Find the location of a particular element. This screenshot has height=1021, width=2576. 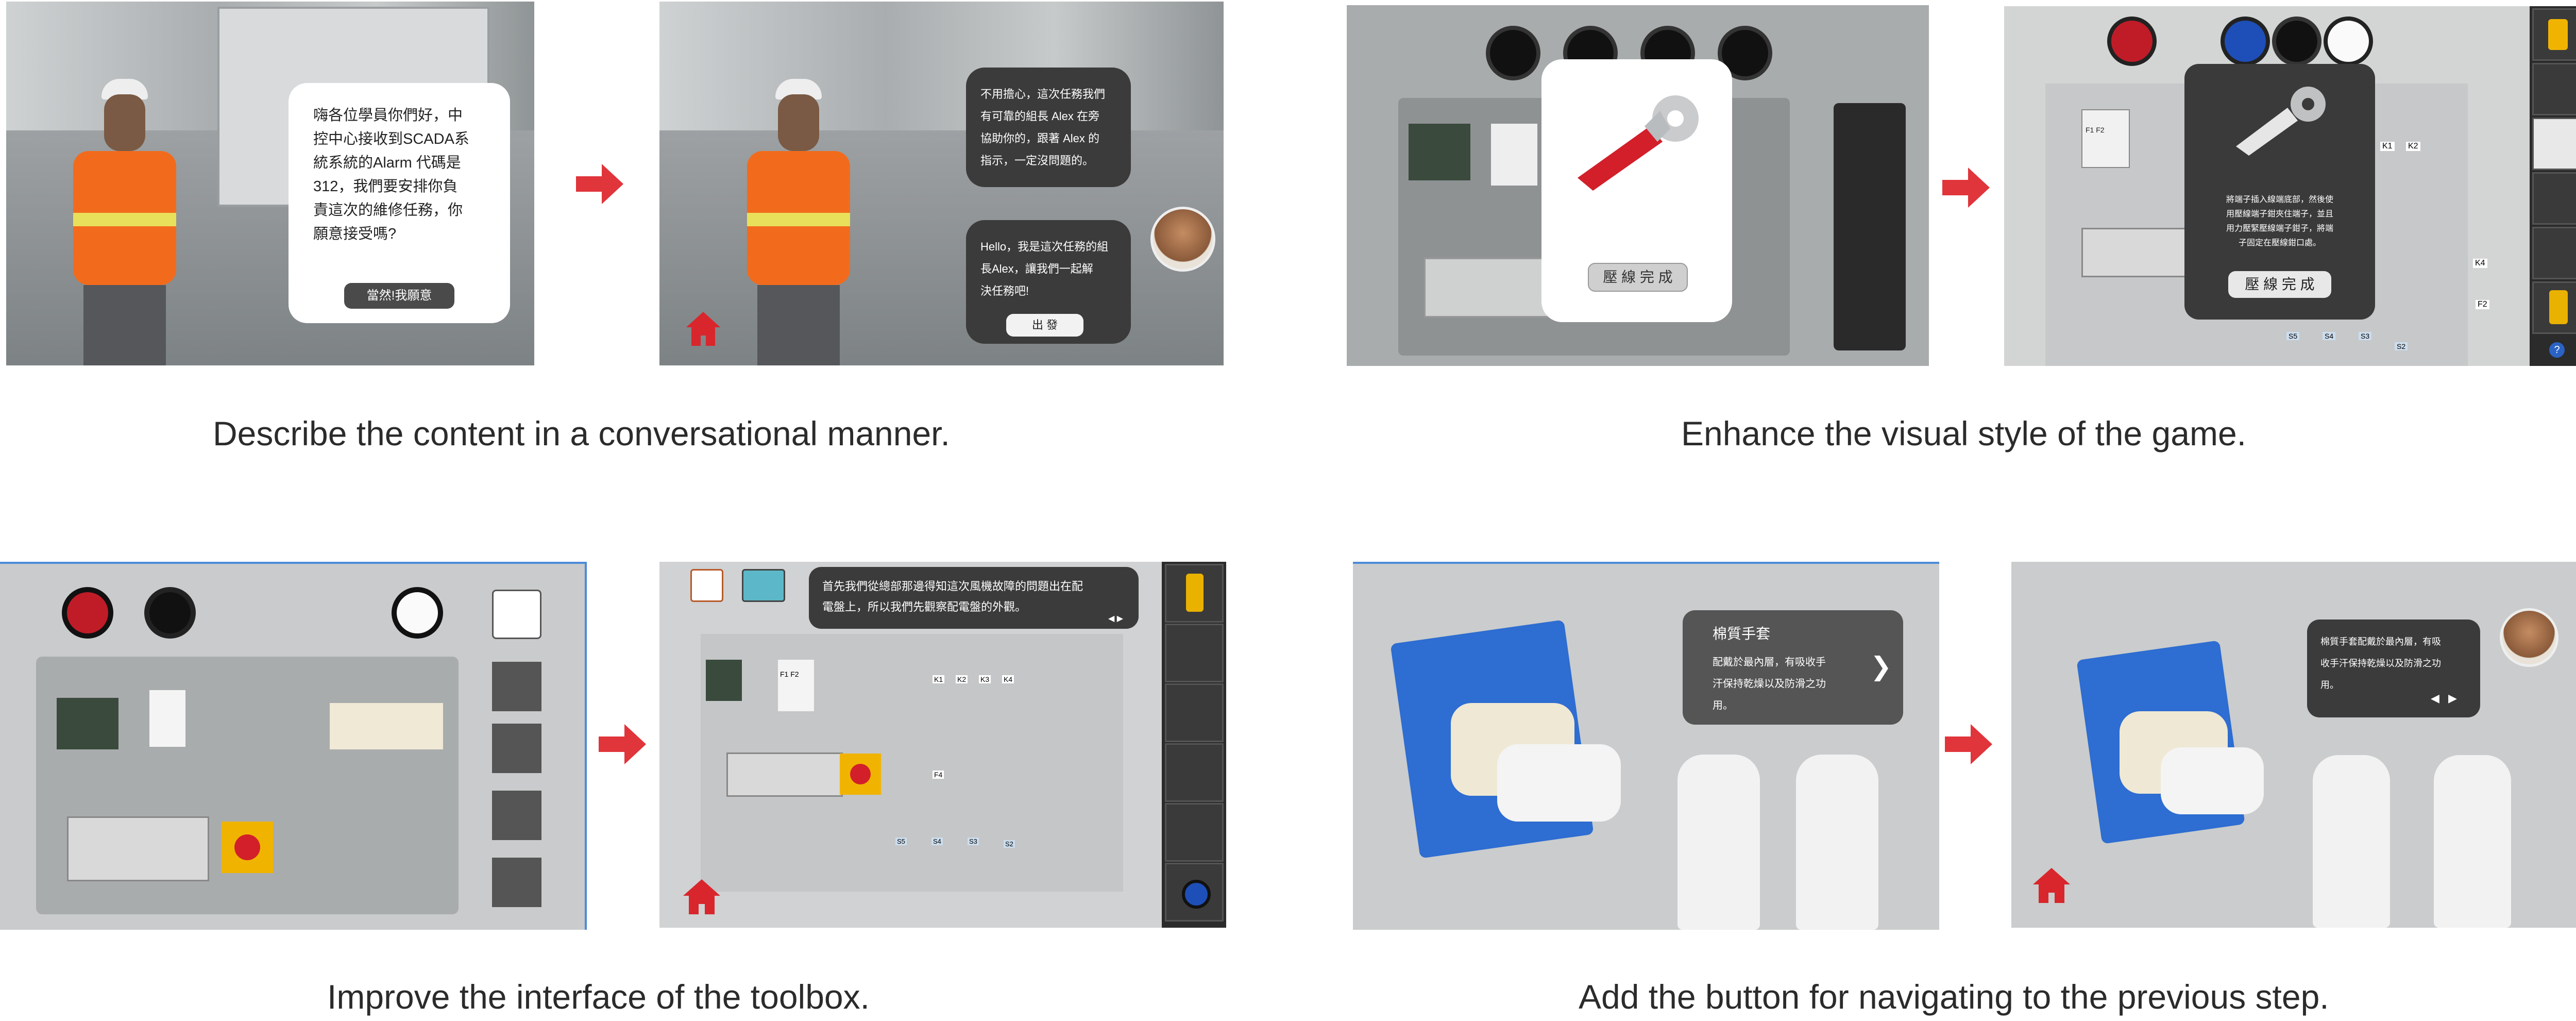

help-button: ? is located at coordinates (2557, 350).